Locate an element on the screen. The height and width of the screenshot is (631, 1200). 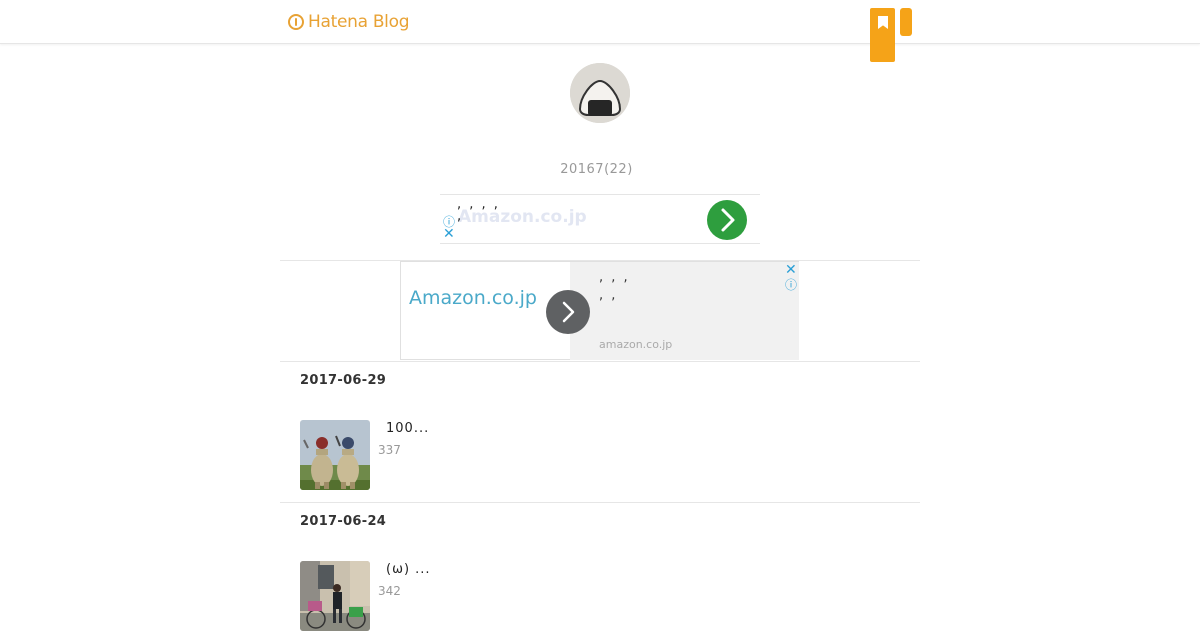
ad-banner-main: Amazon.co.jp , , , , , amazon.co.jp ✕ ⓘ is located at coordinates (599, 310).